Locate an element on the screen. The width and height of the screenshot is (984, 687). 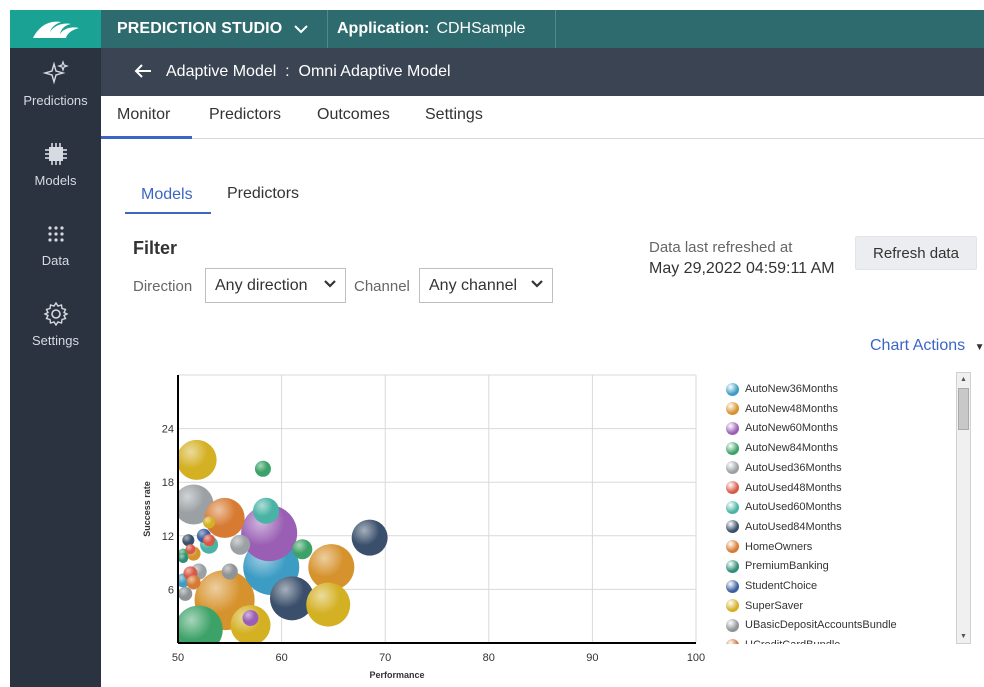
legend-label: AutoUsed36Months is located at coordinates (793, 467).